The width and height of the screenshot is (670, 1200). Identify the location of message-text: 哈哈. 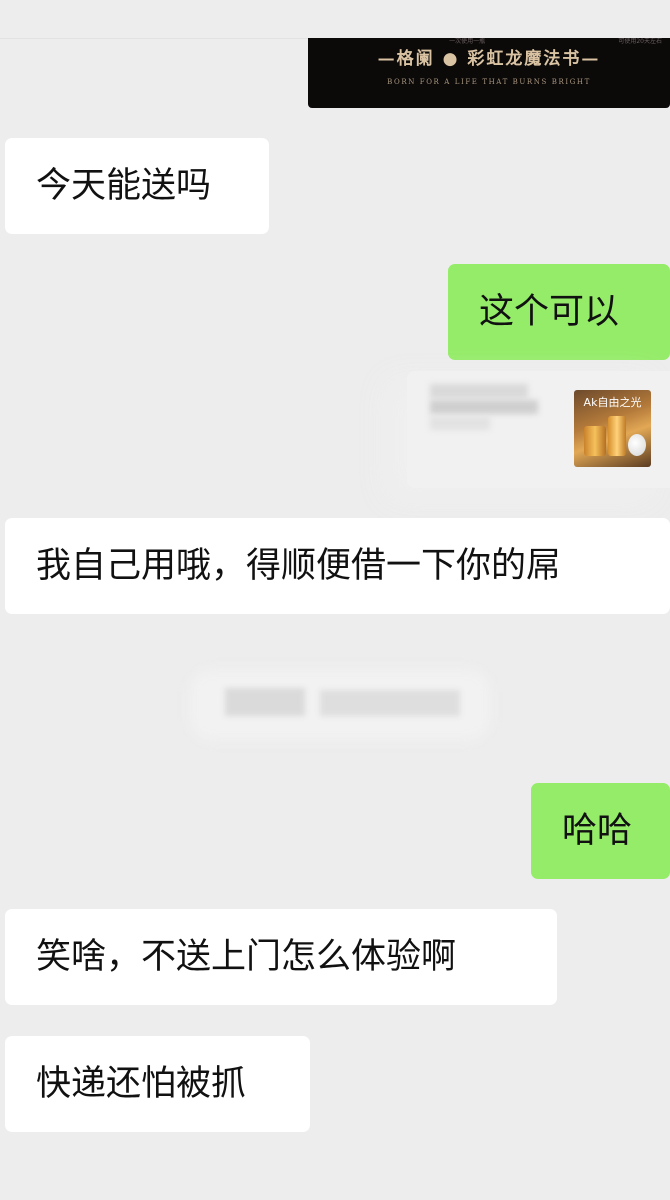
(597, 831).